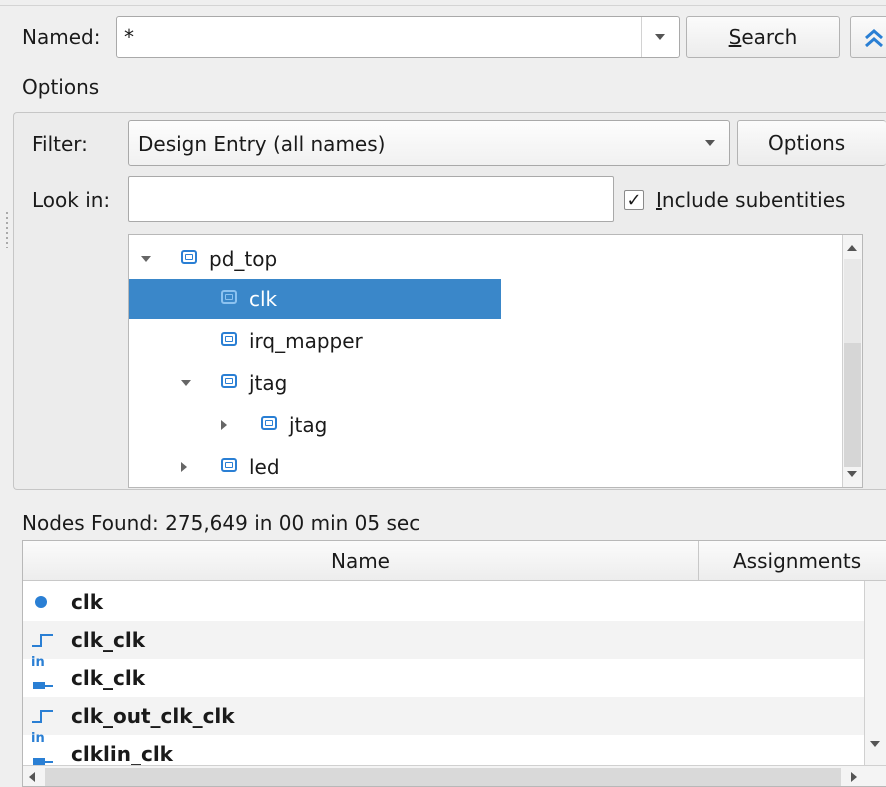 This screenshot has width=886, height=787. What do you see at coordinates (87, 602) in the screenshot?
I see `node-name: clk` at bounding box center [87, 602].